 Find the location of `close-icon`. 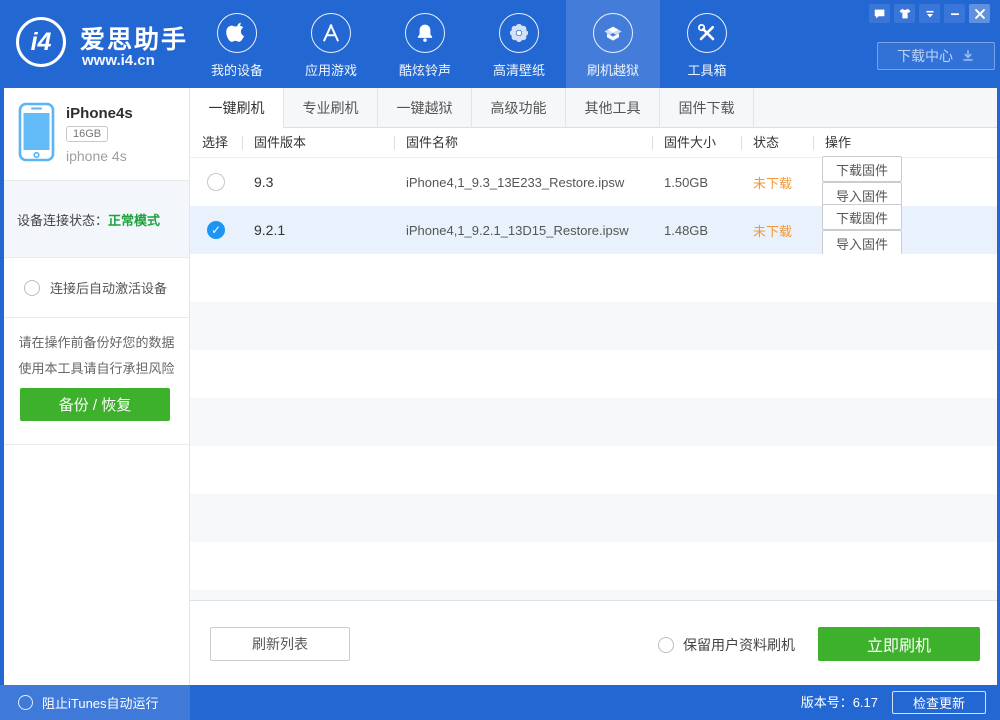

close-icon is located at coordinates (979, 13).